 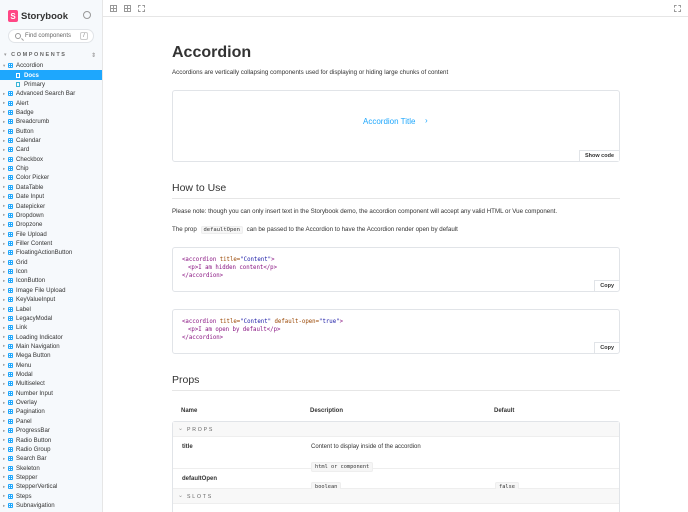 What do you see at coordinates (51, 355) in the screenshot?
I see `sidebar-item-mega-button: ▸ Mega Button` at bounding box center [51, 355].